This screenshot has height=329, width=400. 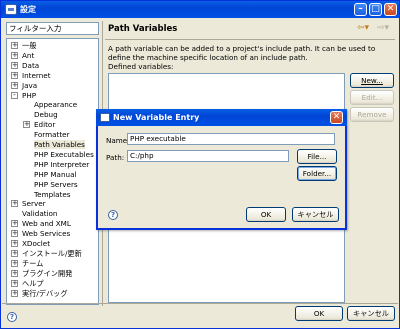 What do you see at coordinates (56, 105) in the screenshot?
I see `tree-item-label: Appearance` at bounding box center [56, 105].